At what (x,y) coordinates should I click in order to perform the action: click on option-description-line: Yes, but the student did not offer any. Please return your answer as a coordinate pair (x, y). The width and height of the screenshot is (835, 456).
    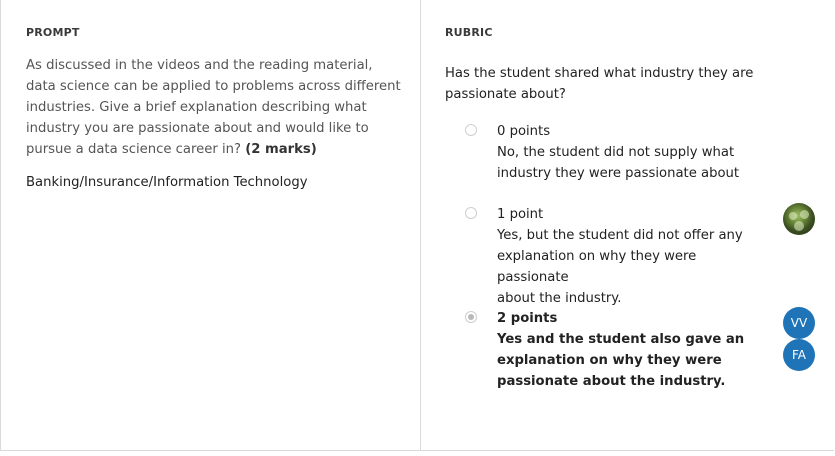
    Looking at the image, I should click on (620, 235).